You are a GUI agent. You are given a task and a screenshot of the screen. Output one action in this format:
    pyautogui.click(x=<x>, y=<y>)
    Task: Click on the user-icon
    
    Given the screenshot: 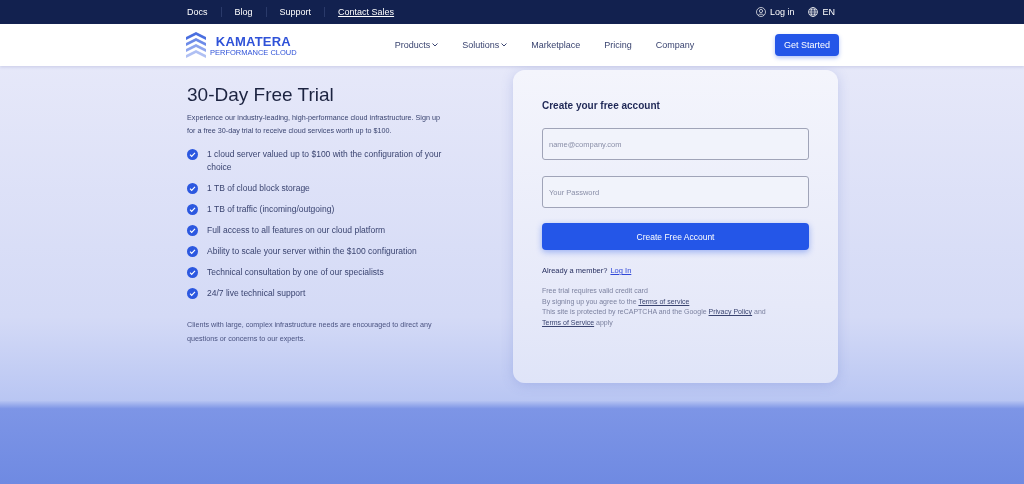 What is the action you would take?
    pyautogui.click(x=760, y=12)
    